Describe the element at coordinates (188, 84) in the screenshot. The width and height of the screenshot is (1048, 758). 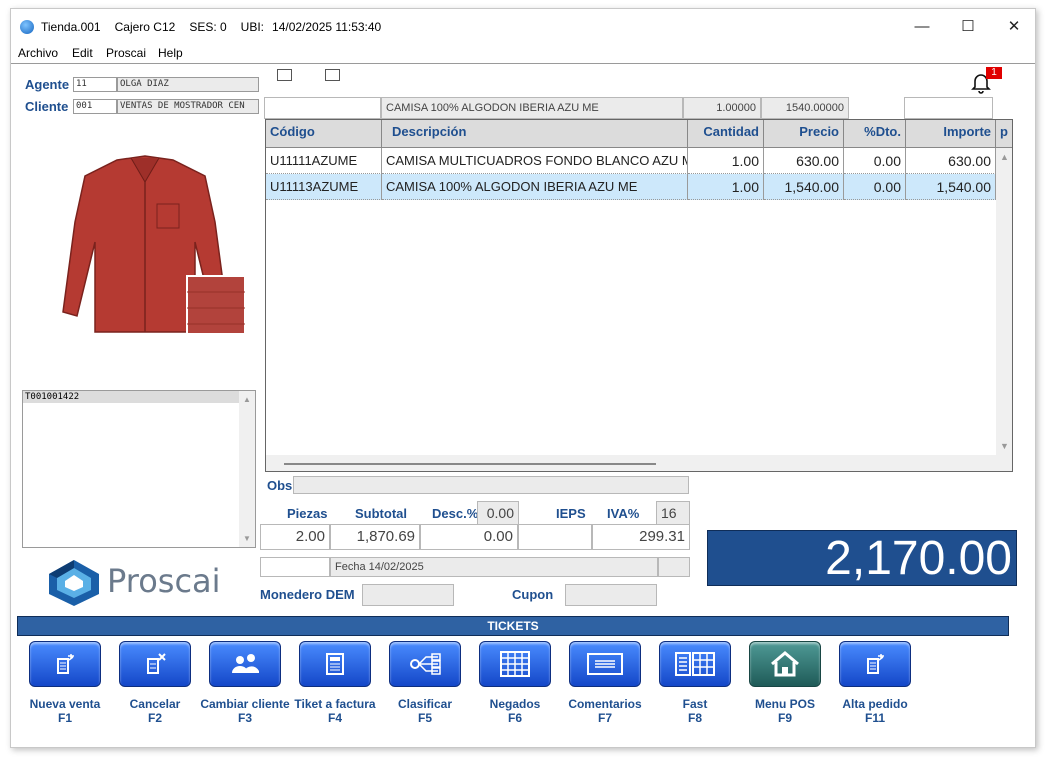
I see `agente-name-field: OLGA DIAZ` at that location.